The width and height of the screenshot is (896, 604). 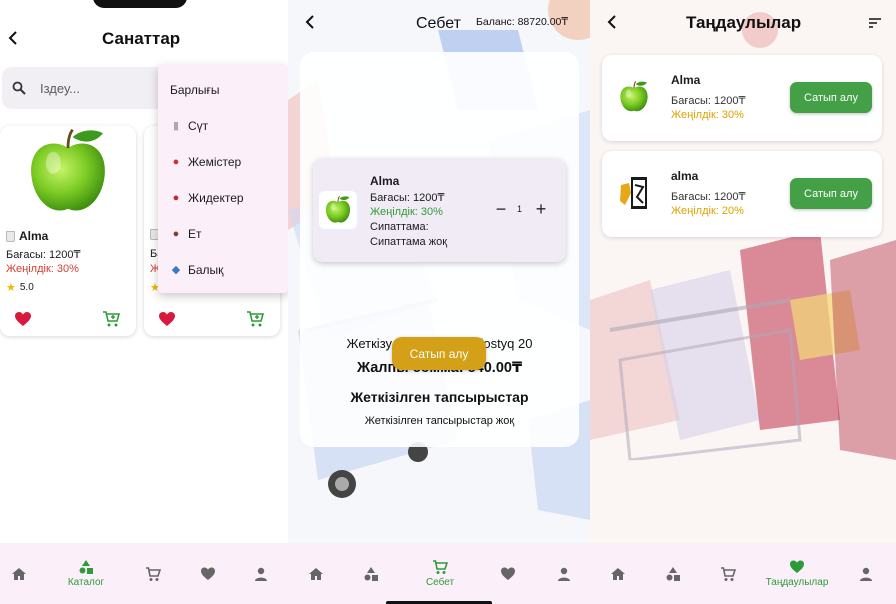 What do you see at coordinates (176, 162) in the screenshot?
I see `apple-icon: ●` at bounding box center [176, 162].